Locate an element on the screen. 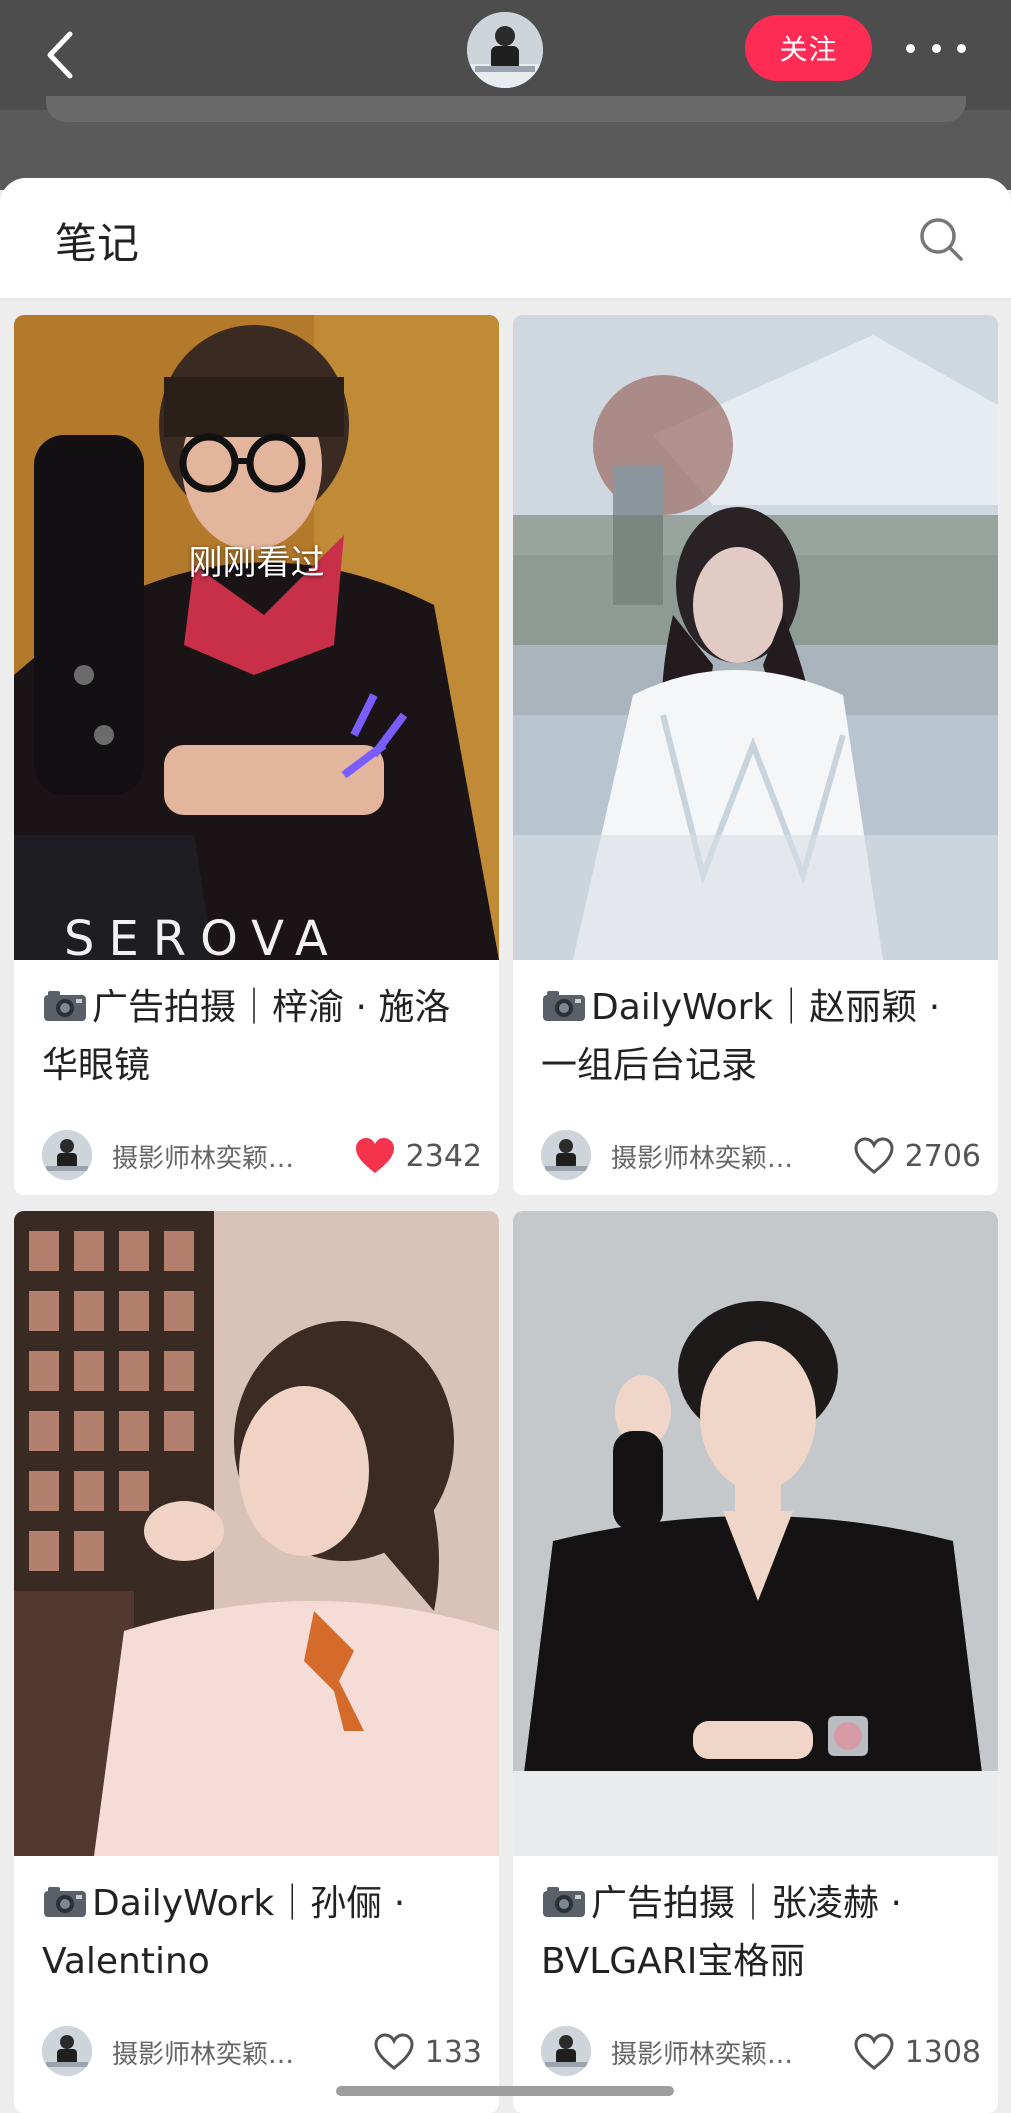  profile-backdrop-strip is located at coordinates (506, 109).